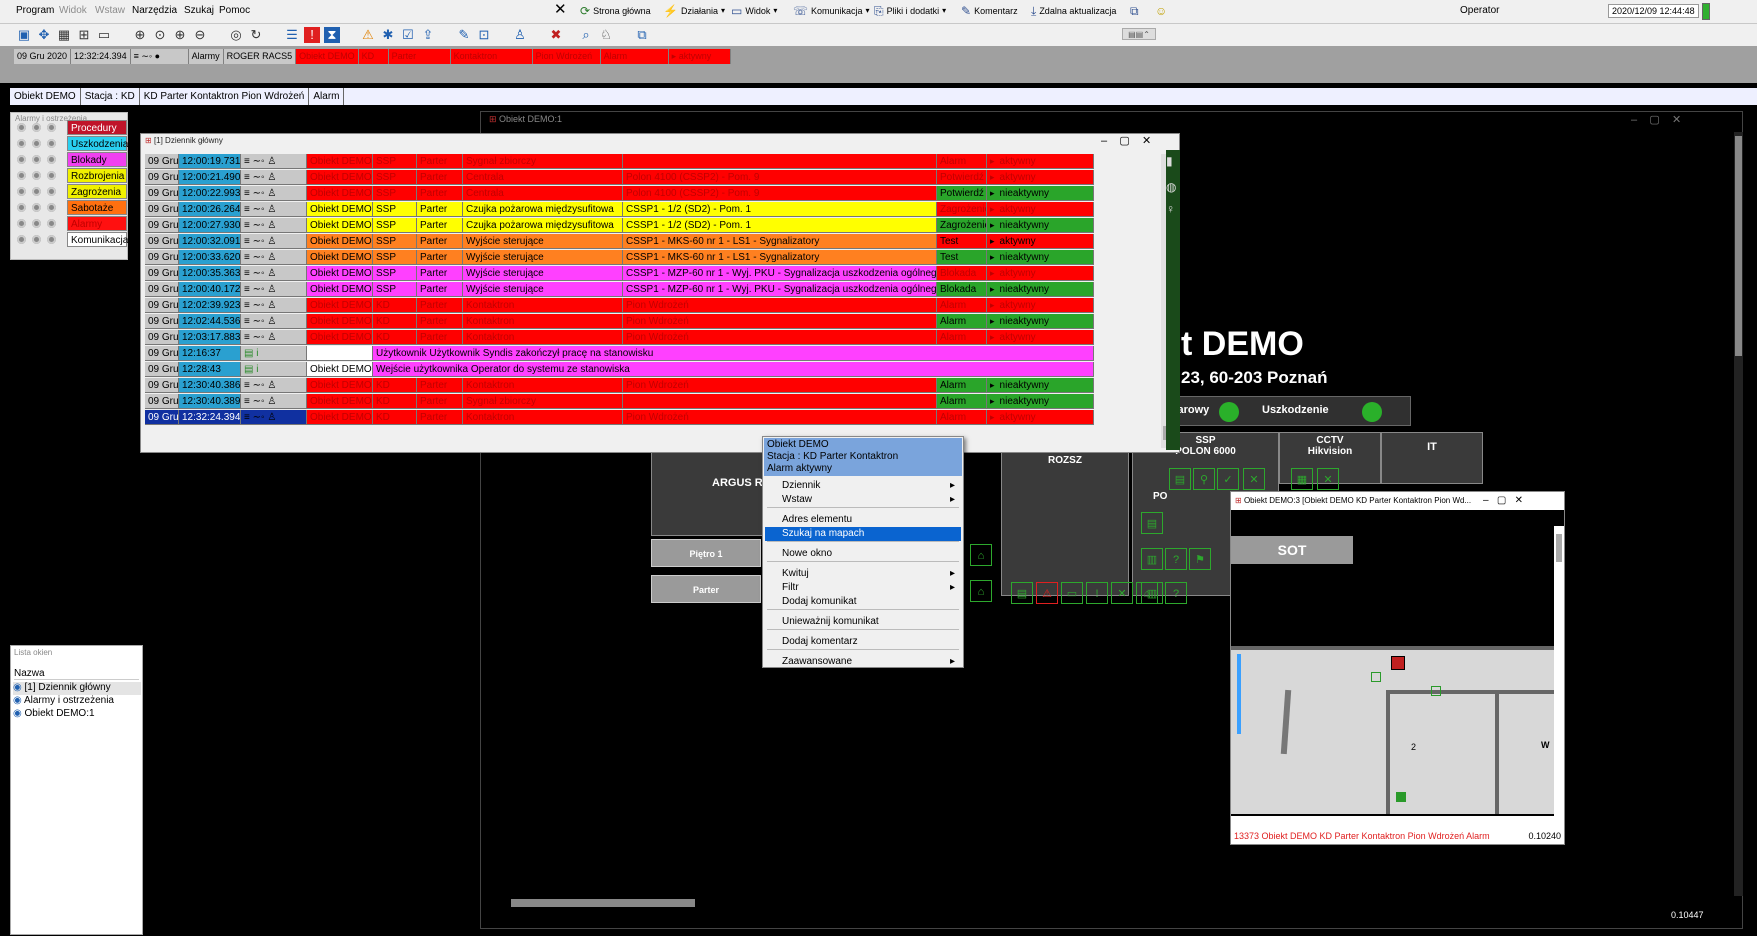 The image size is (1757, 936). Describe the element at coordinates (694, 11) in the screenshot. I see `actions-button: ⚡ Działania ▾` at that location.